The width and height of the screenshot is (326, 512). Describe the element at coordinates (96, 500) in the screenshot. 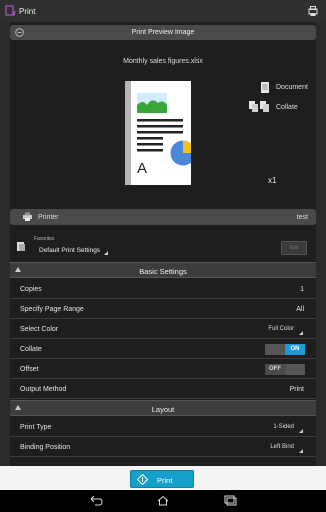

I see `back-icon` at that location.